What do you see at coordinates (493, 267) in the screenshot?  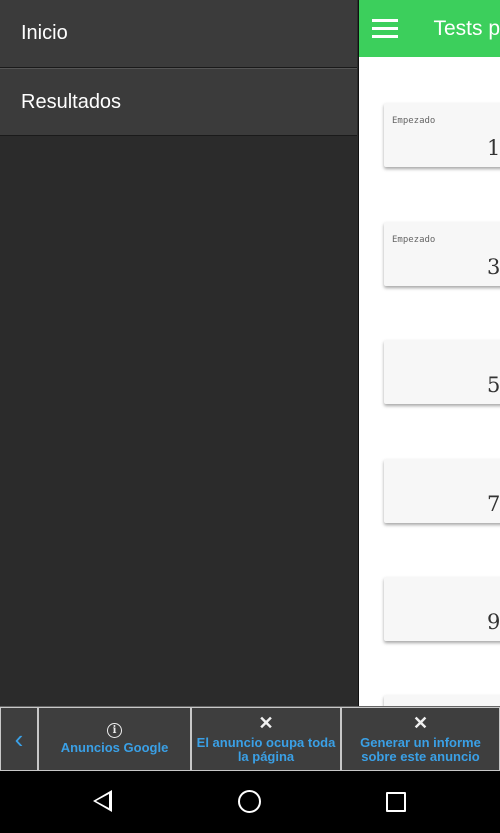 I see `card-number: 3` at bounding box center [493, 267].